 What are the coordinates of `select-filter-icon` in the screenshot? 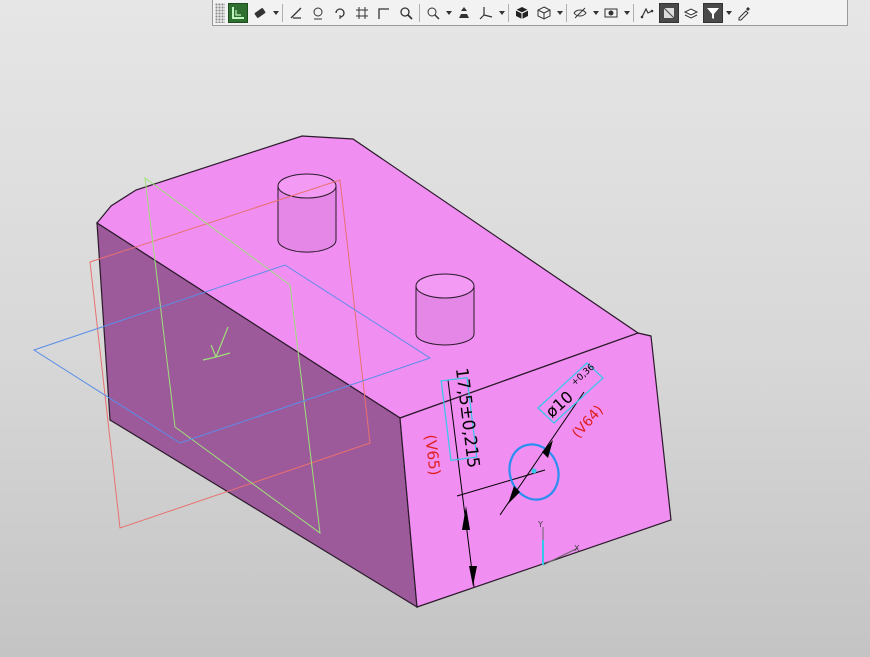 It's located at (238, 12).